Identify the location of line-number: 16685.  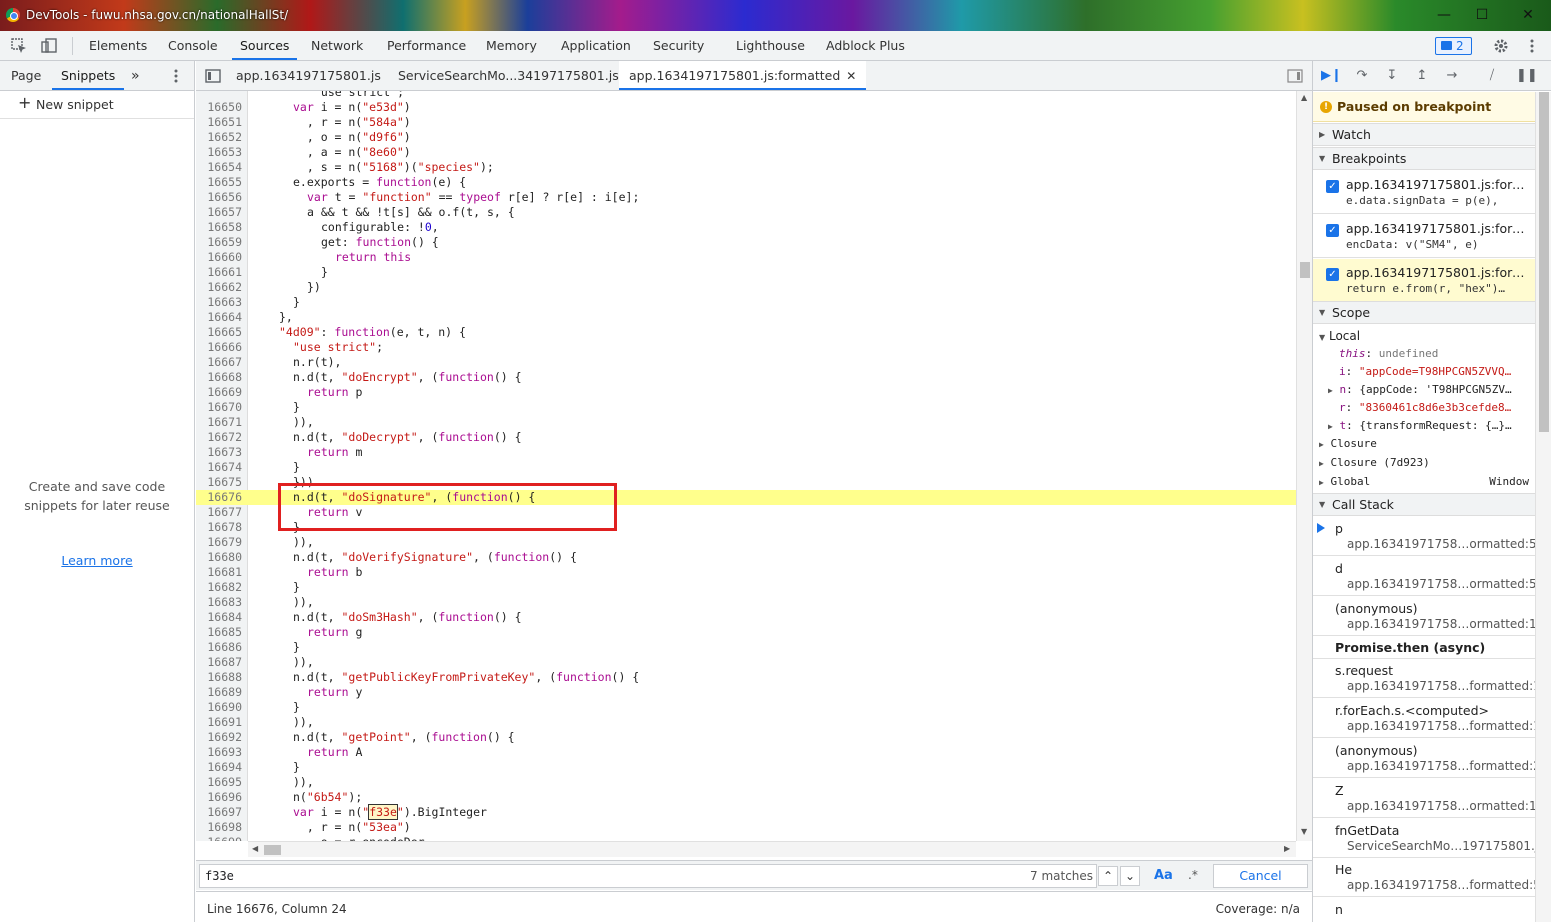
(219, 632).